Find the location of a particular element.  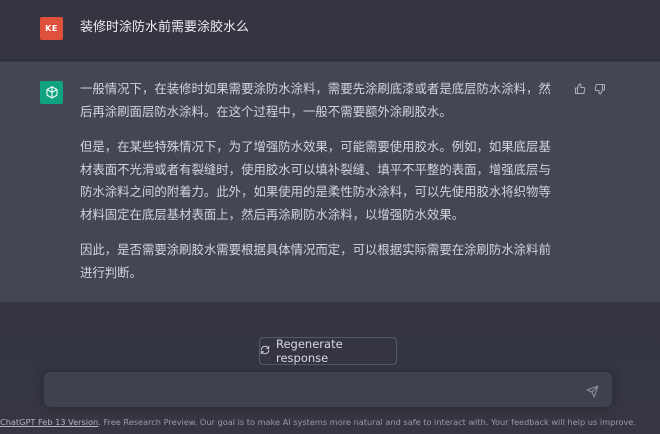

regenerate-response-button: Regenerate response is located at coordinates (328, 351).